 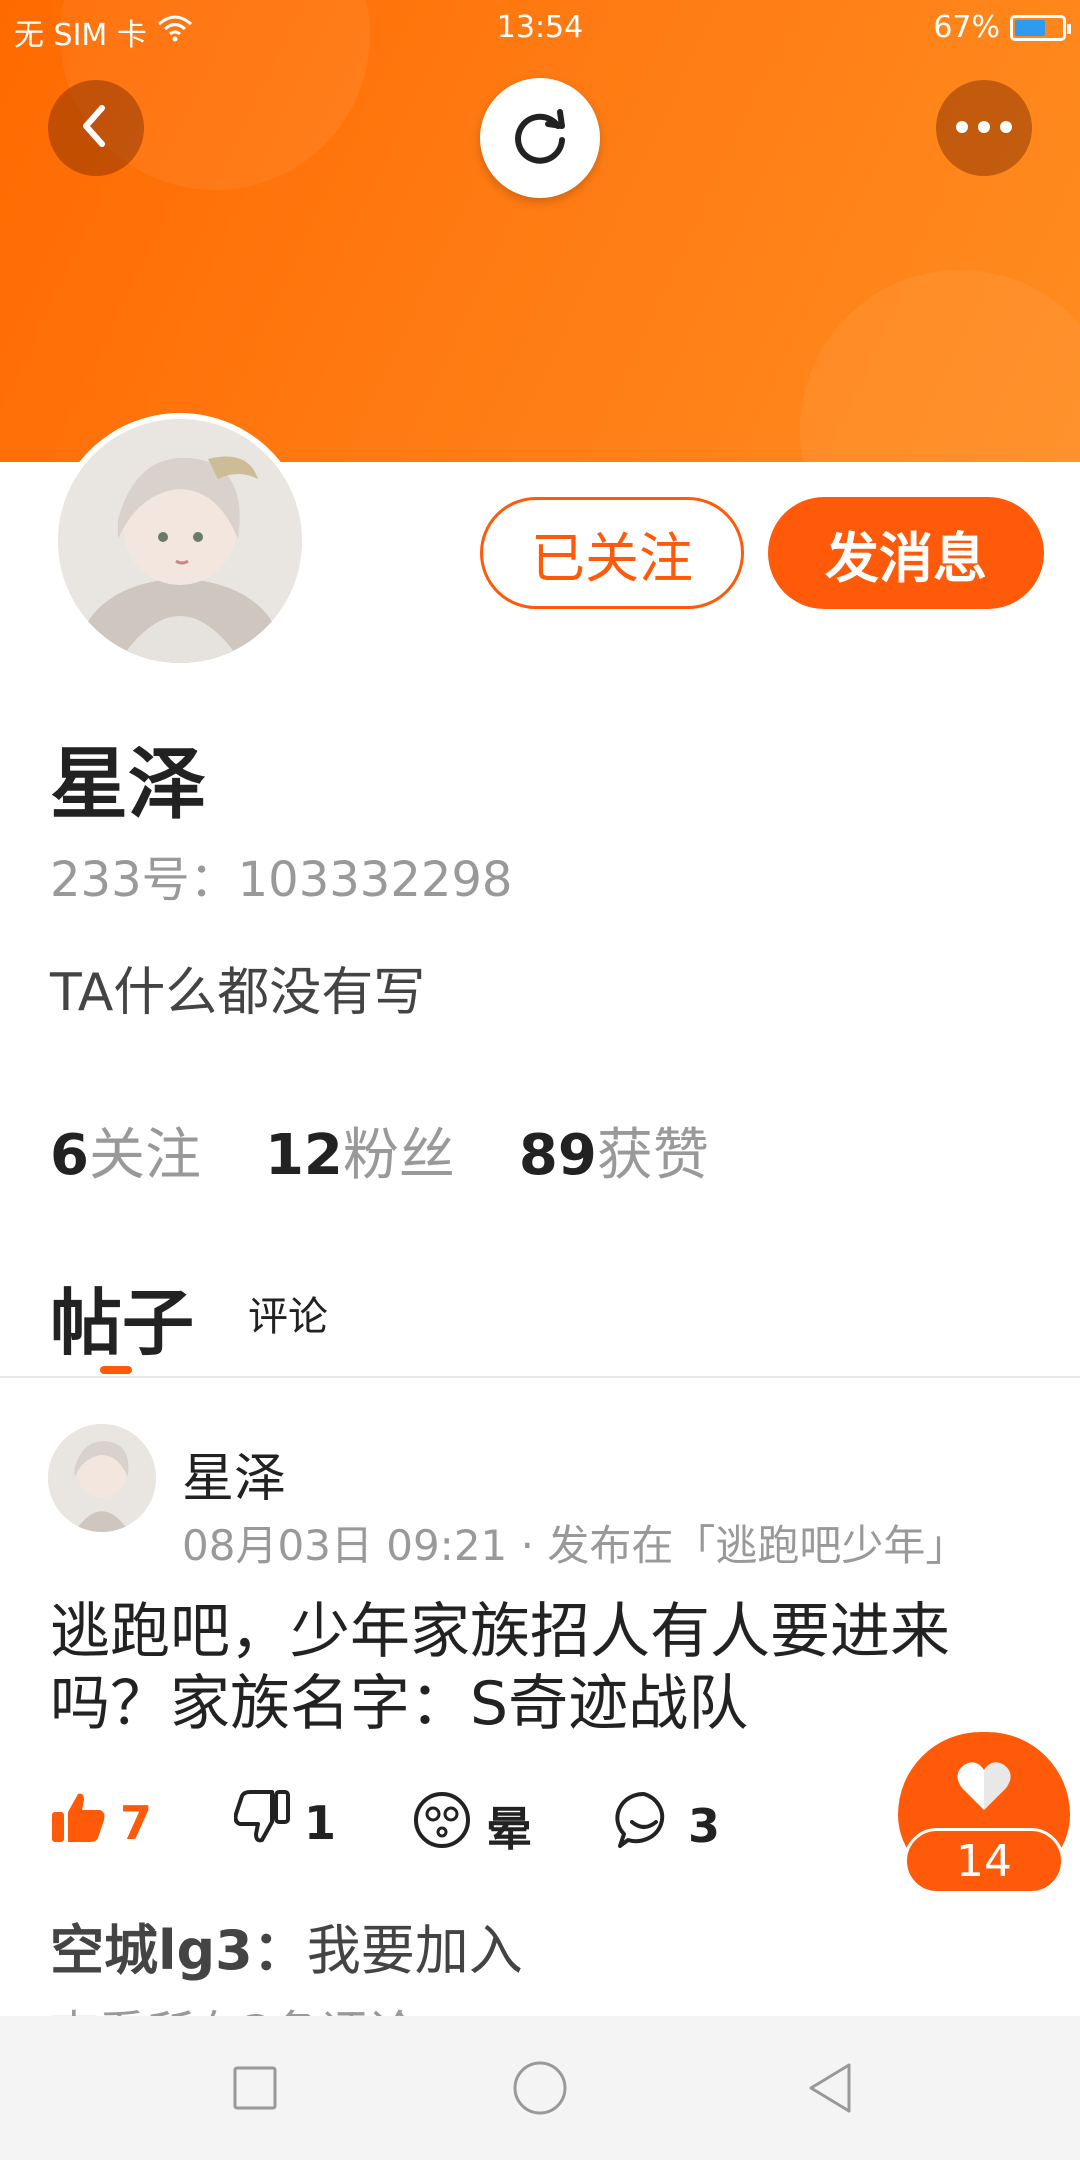 I want to click on dizzy-icon, so click(x=442, y=1825).